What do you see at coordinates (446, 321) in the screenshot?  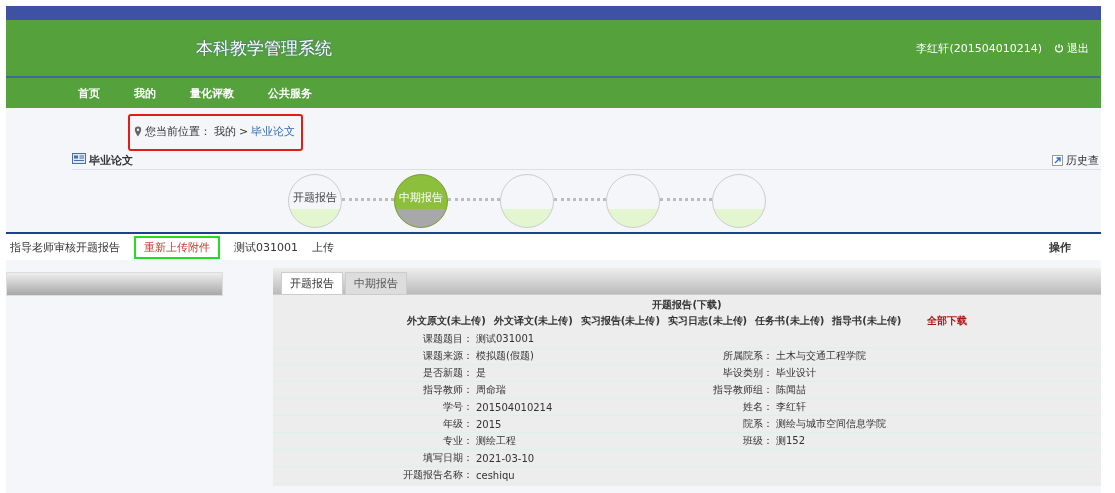 I see `file-link: 外文原文(未上传)` at bounding box center [446, 321].